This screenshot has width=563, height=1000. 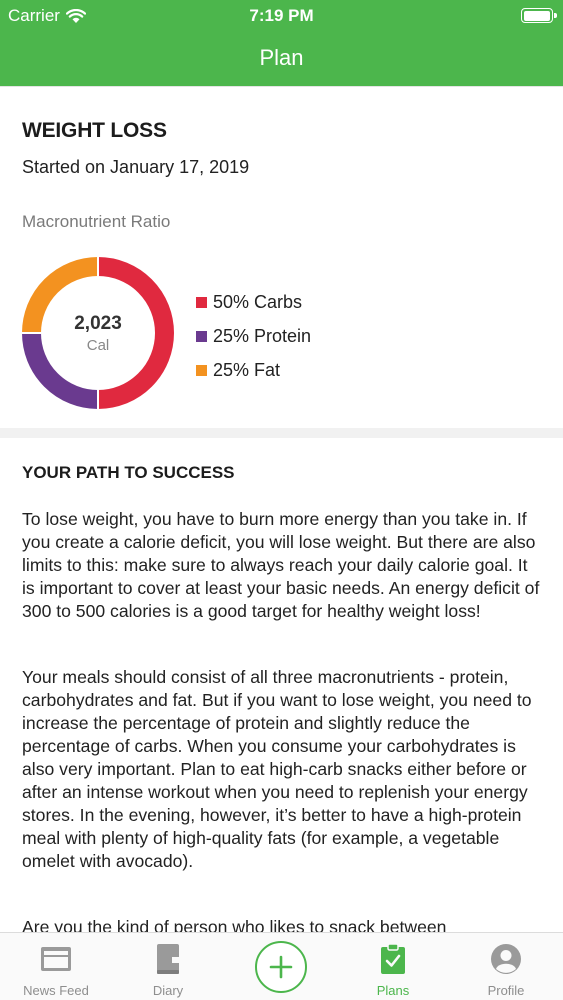 I want to click on plan-start-date: Started on January 17, 2019, so click(x=136, y=167).